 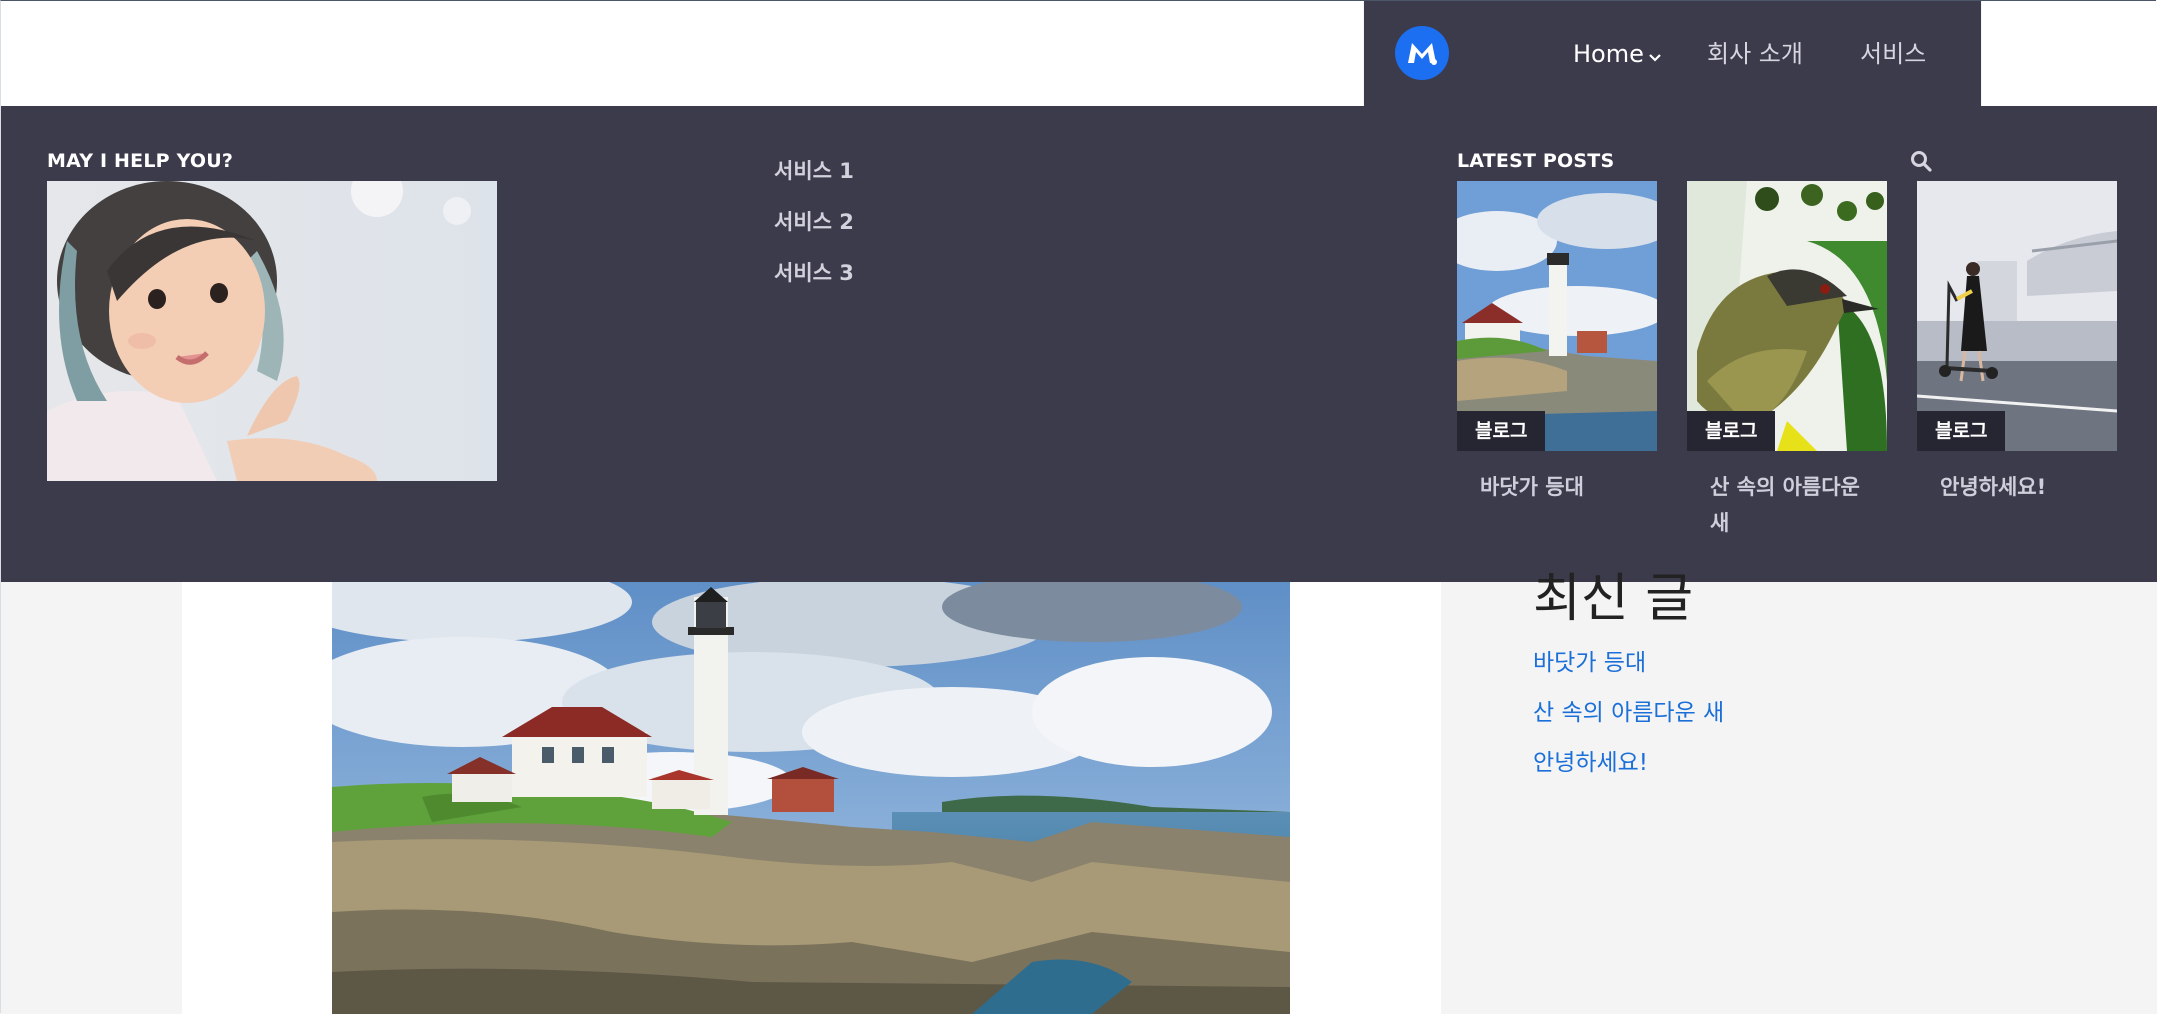 What do you see at coordinates (1787, 505) in the screenshot?
I see `post-title: 산 속의 아름다운 새` at bounding box center [1787, 505].